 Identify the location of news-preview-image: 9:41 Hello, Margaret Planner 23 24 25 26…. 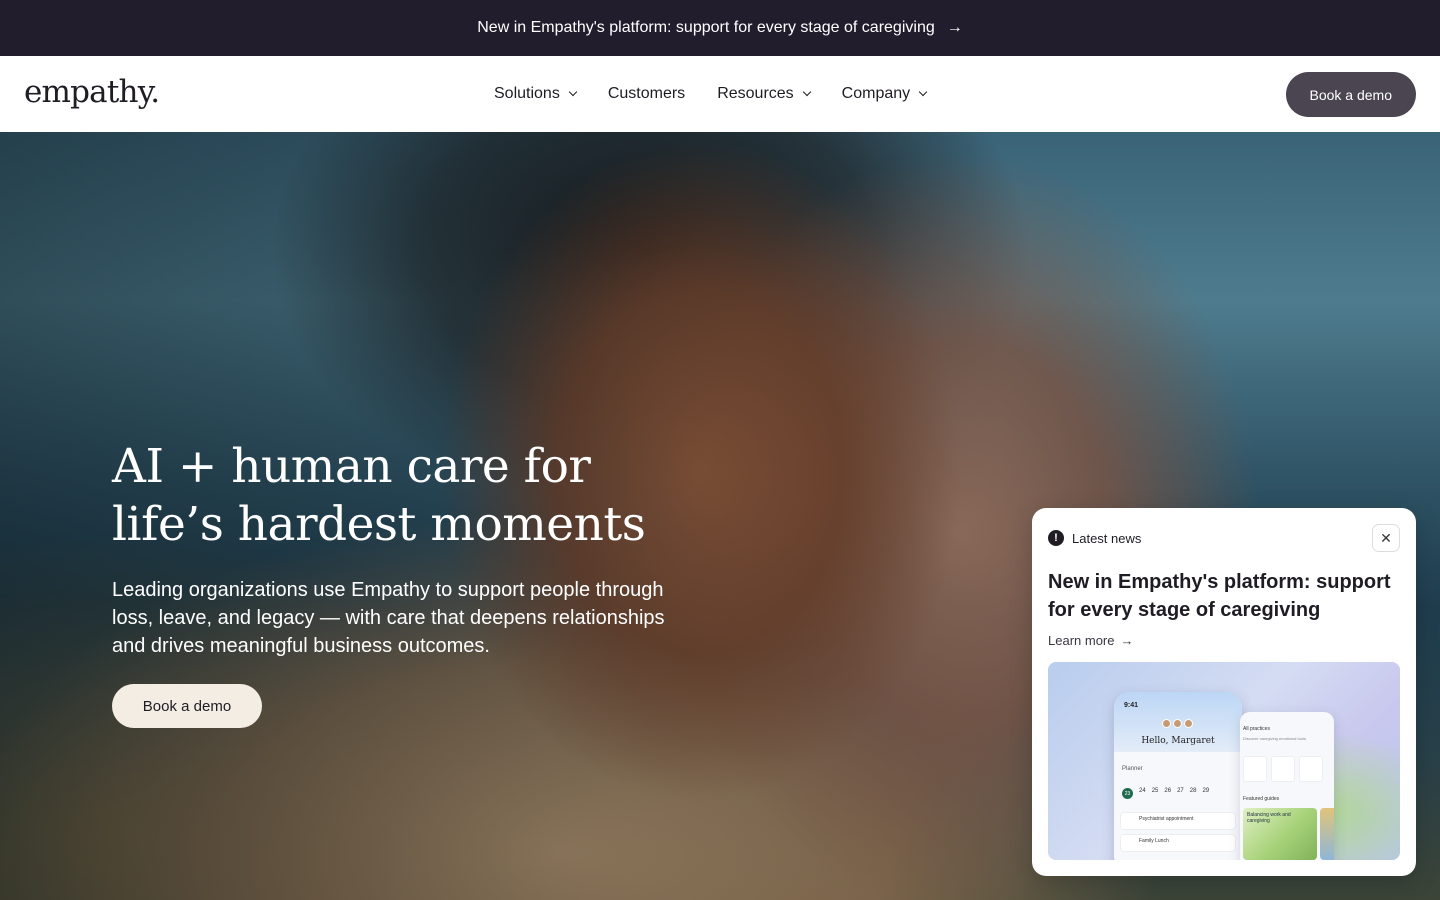
(1224, 761).